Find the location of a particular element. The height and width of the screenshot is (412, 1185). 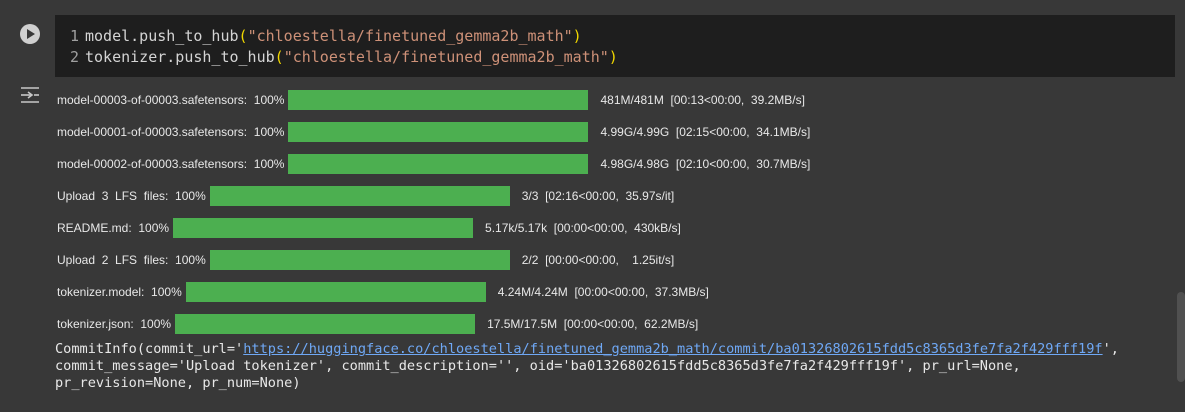

progress-label: Upload 3 LFS files: 100% is located at coordinates (131, 196).